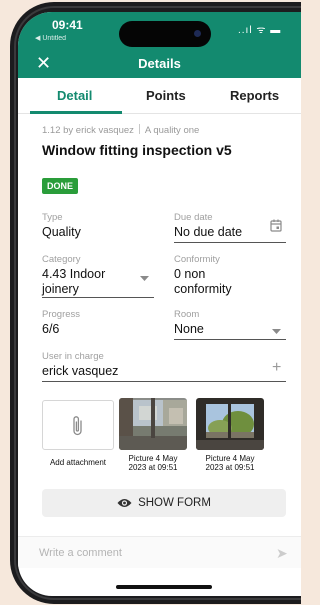 The width and height of the screenshot is (320, 605). I want to click on paperclip-icon, so click(77, 426).